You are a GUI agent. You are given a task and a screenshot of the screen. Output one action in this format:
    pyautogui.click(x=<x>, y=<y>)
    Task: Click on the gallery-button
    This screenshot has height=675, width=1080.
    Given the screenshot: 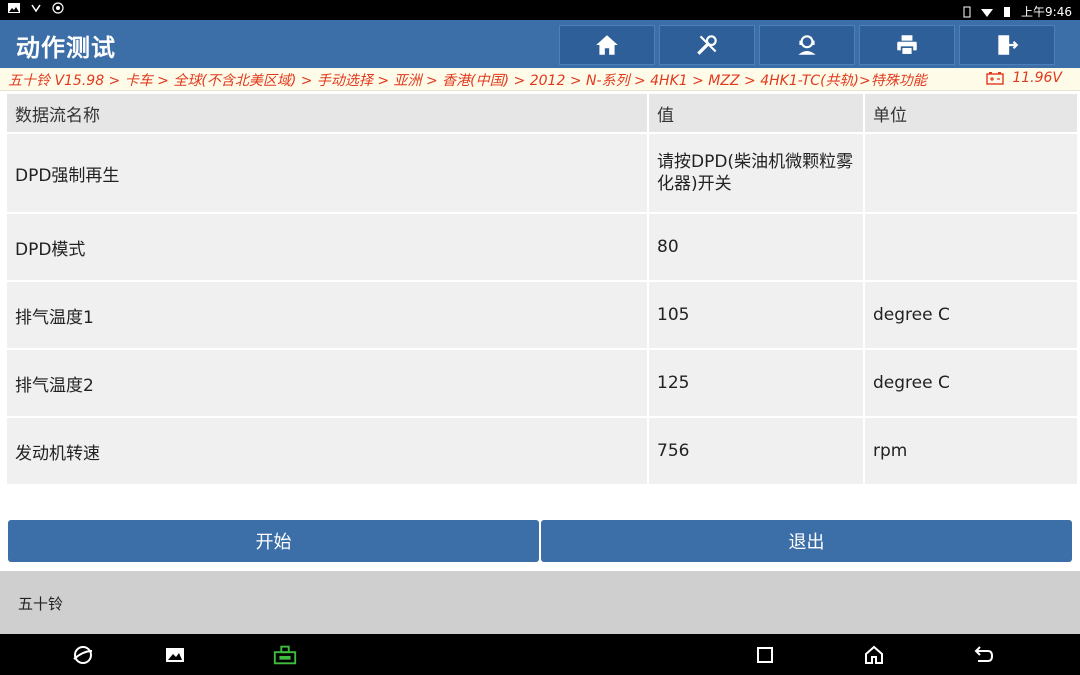 What is the action you would take?
    pyautogui.click(x=175, y=655)
    